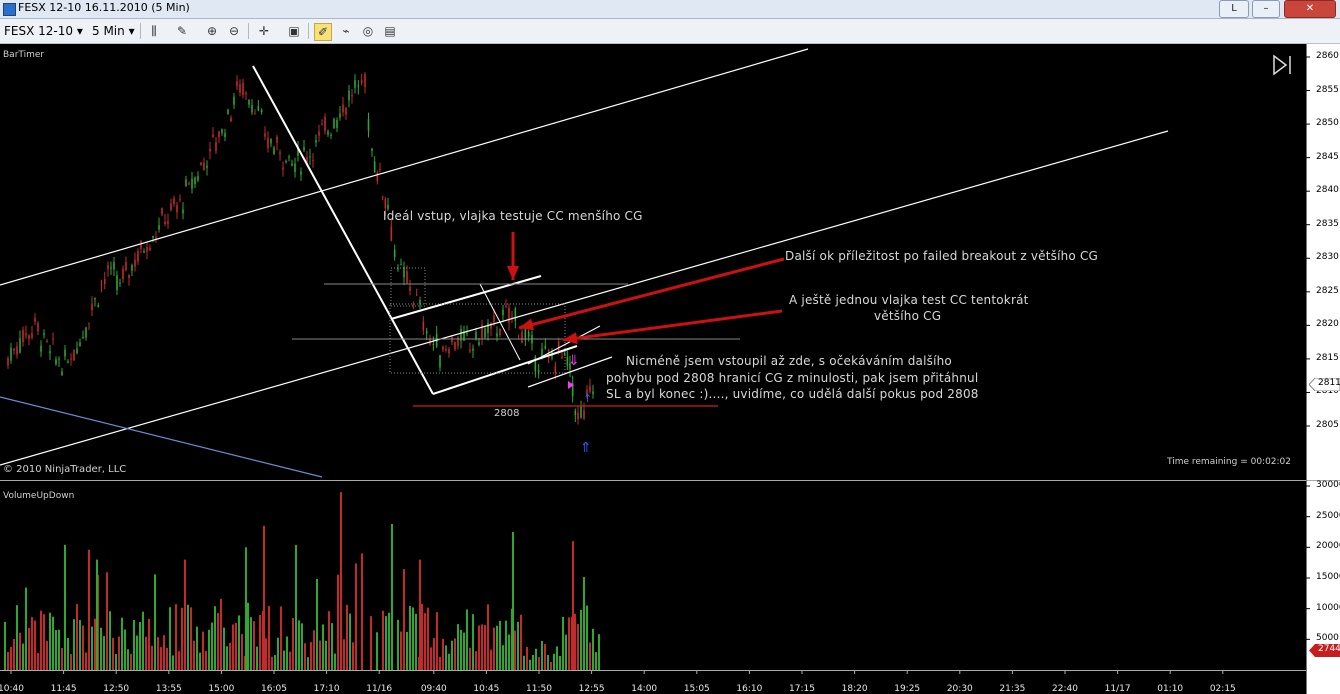 The image size is (1340, 694). What do you see at coordinates (433, 689) in the screenshot?
I see `time-tick-label: 09:40` at bounding box center [433, 689].